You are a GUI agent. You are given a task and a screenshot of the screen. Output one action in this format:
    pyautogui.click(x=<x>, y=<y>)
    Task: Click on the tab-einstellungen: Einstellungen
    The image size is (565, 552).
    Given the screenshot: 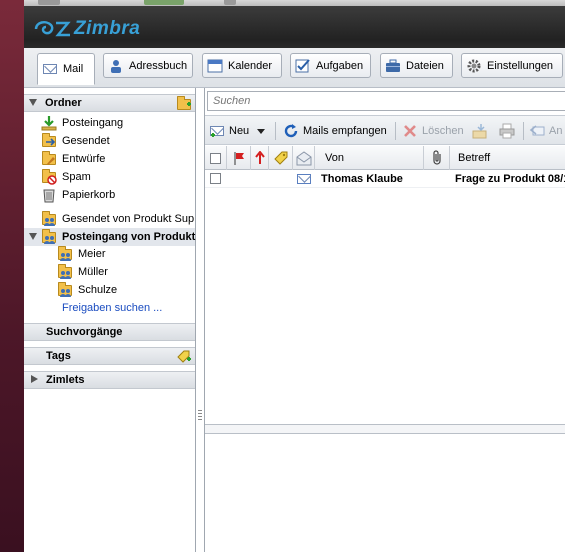 What is the action you would take?
    pyautogui.click(x=512, y=65)
    